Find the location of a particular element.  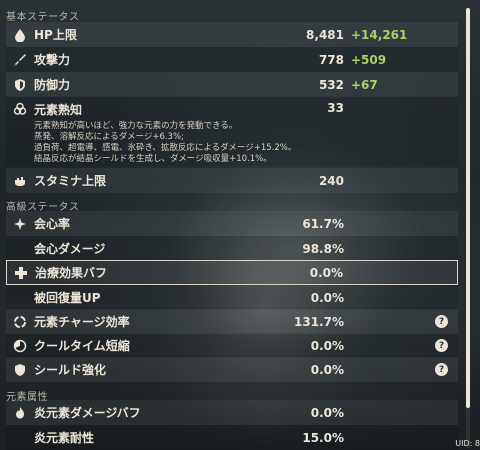

crit-star-icon is located at coordinates (20, 224).